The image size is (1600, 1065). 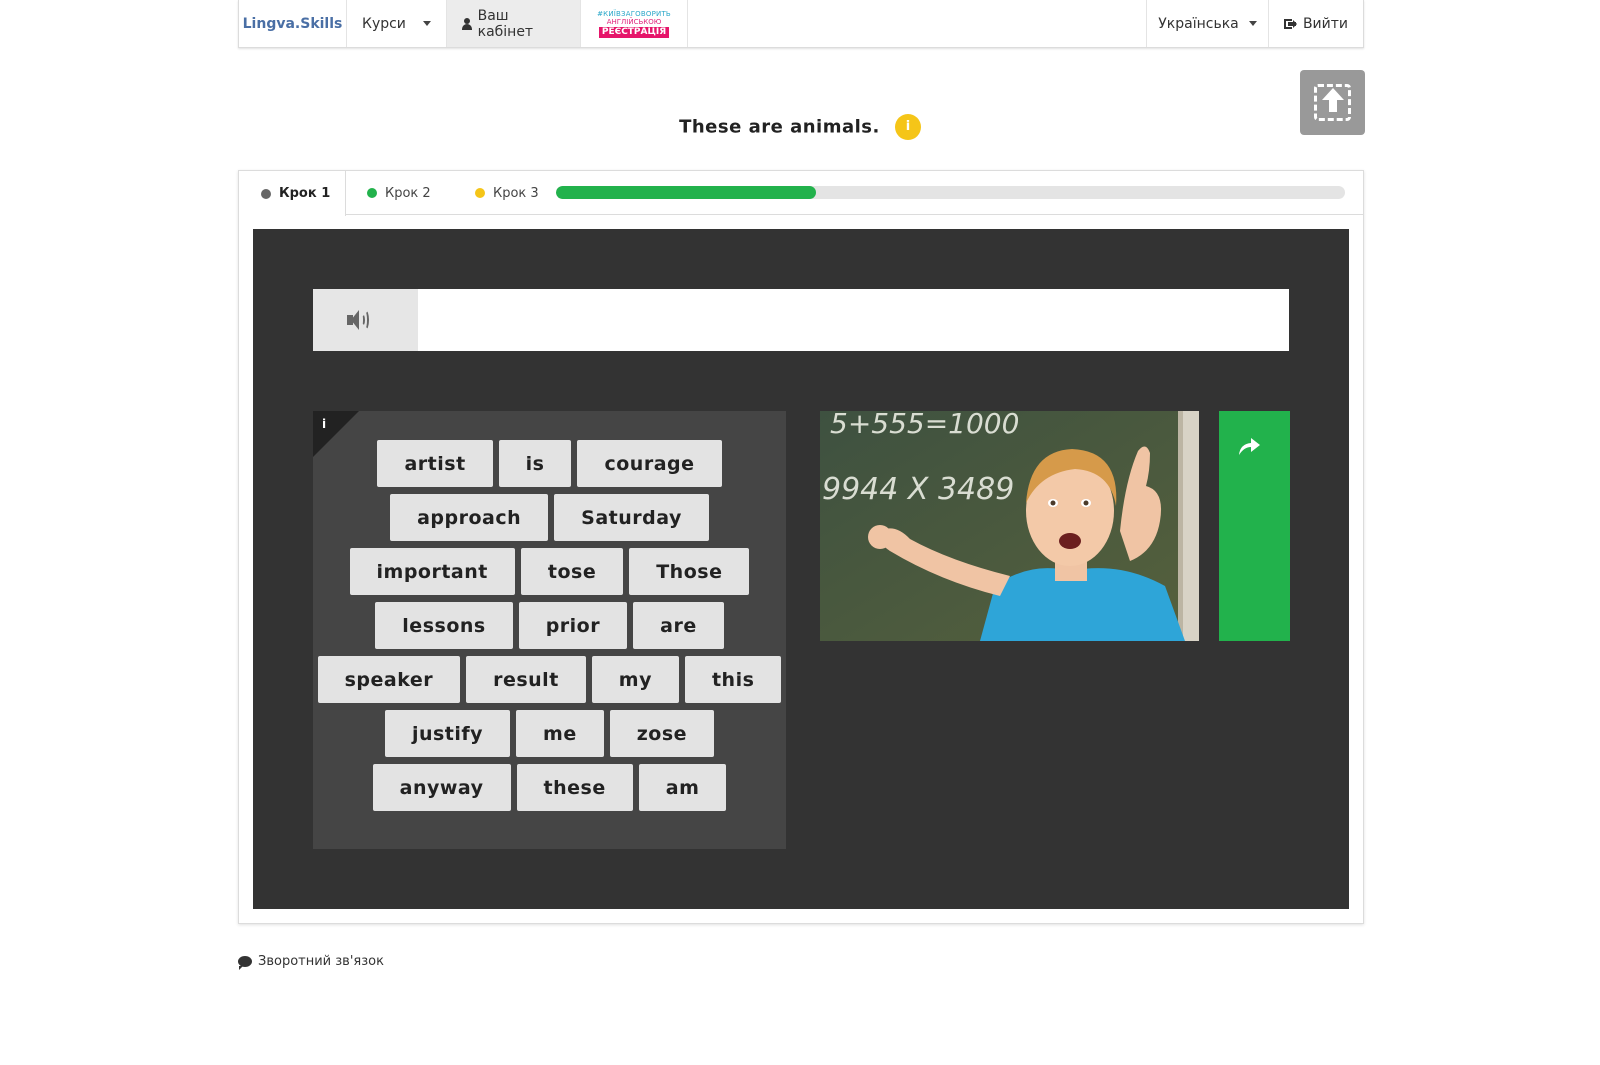 What do you see at coordinates (389, 679) in the screenshot?
I see `word-tile: speaker` at bounding box center [389, 679].